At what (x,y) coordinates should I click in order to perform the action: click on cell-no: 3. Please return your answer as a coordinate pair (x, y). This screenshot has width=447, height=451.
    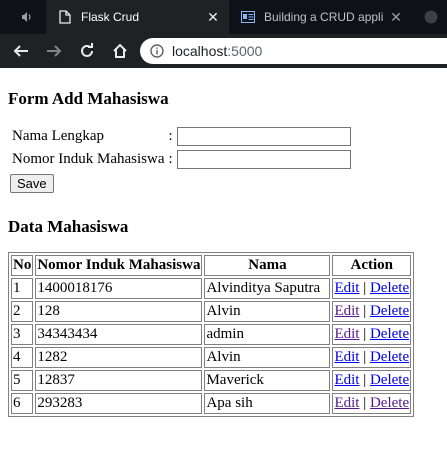
    Looking at the image, I should click on (22, 334).